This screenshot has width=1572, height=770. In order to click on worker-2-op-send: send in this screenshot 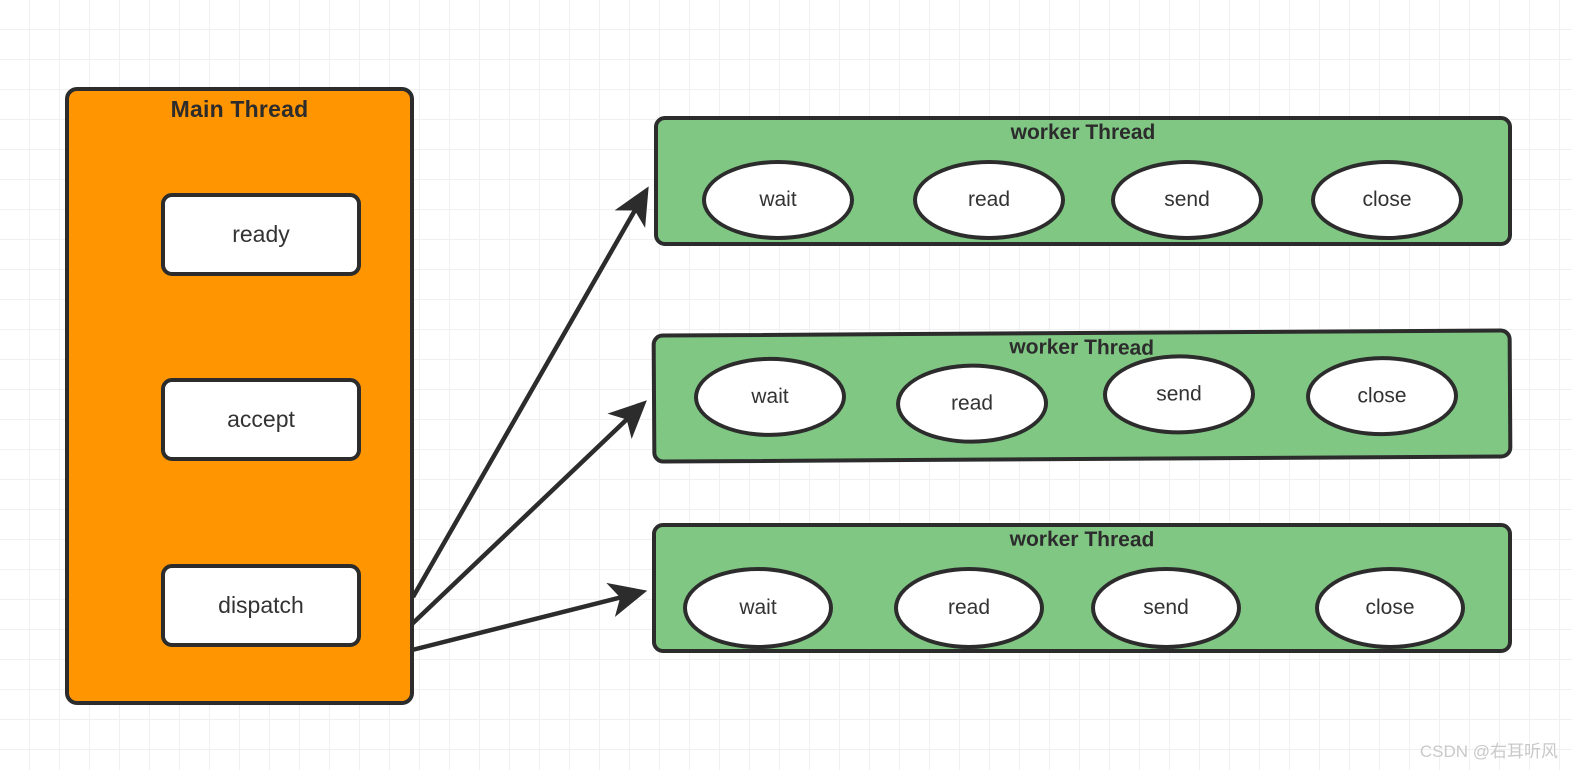, I will do `click(1179, 394)`.